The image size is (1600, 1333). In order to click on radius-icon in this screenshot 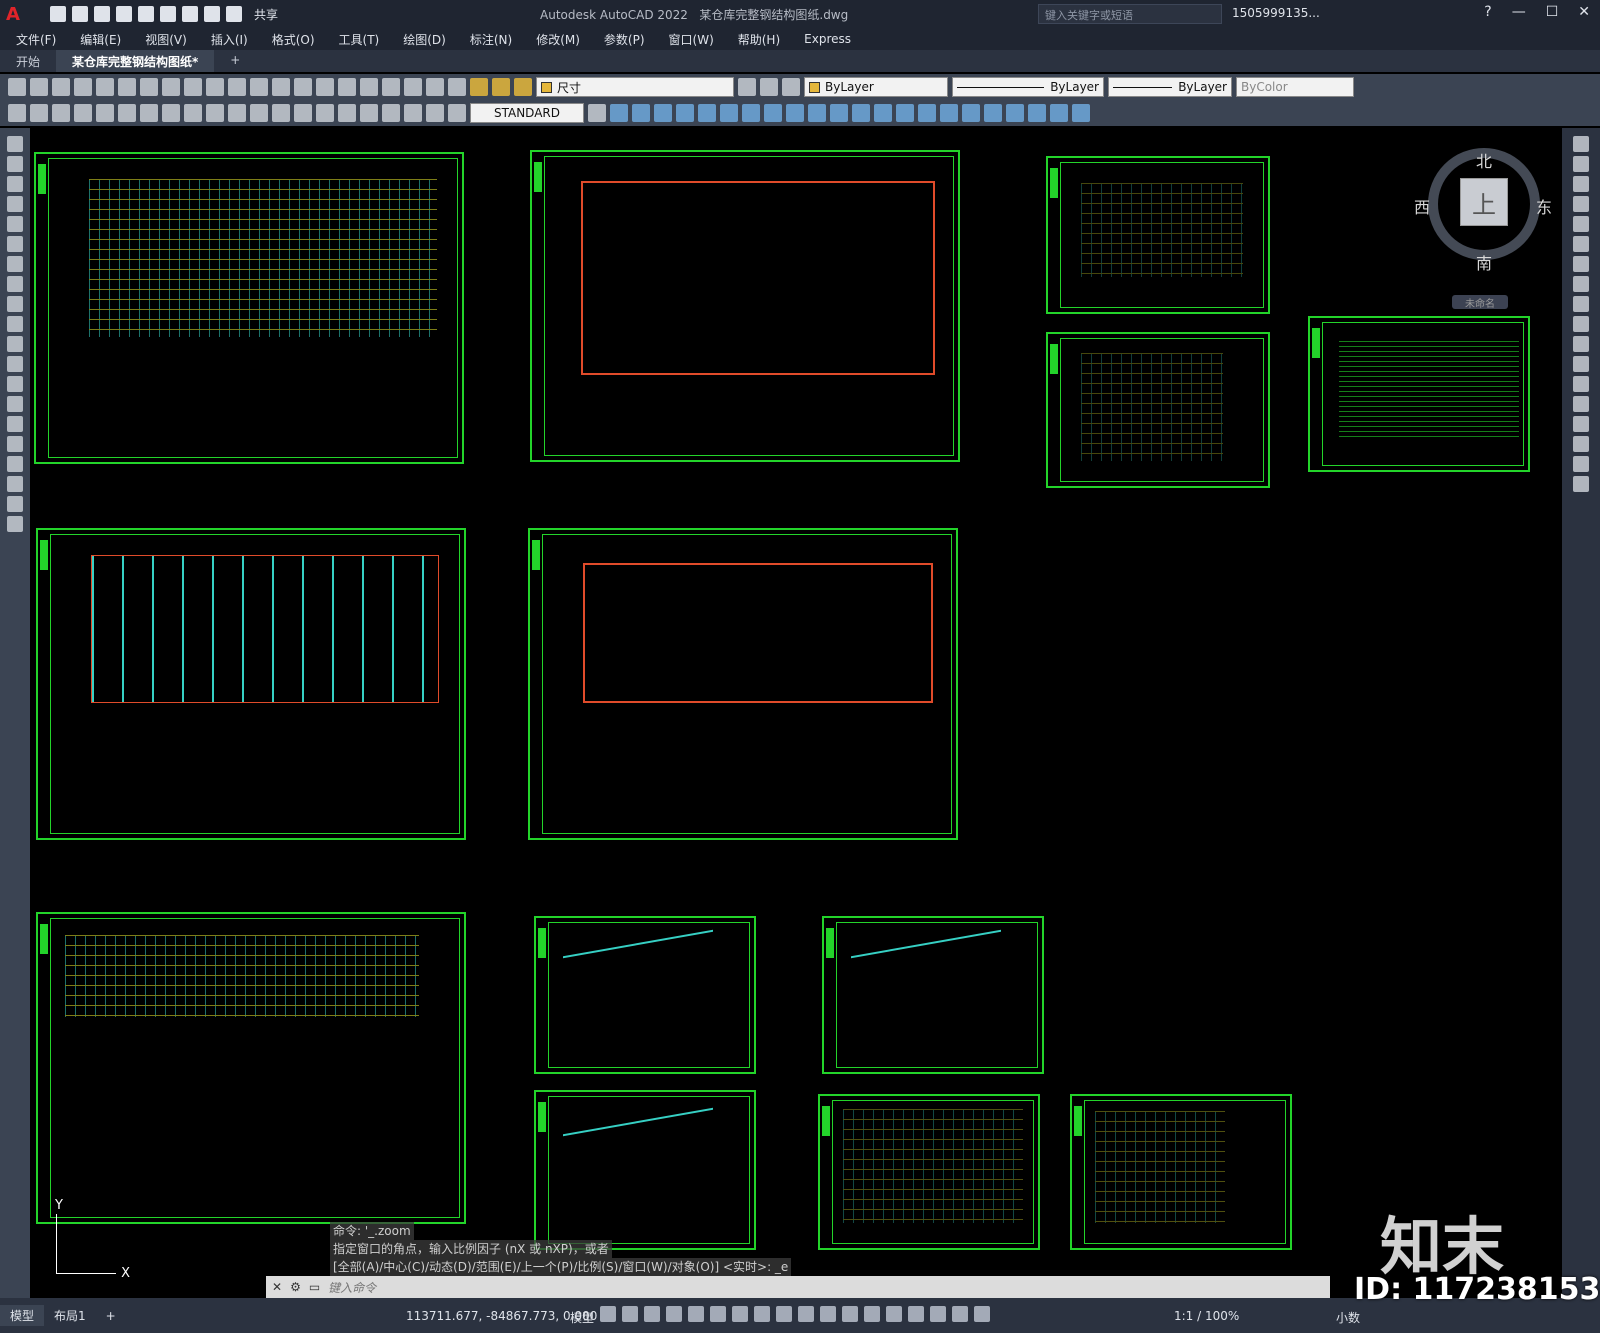, I will do `click(127, 113)`.